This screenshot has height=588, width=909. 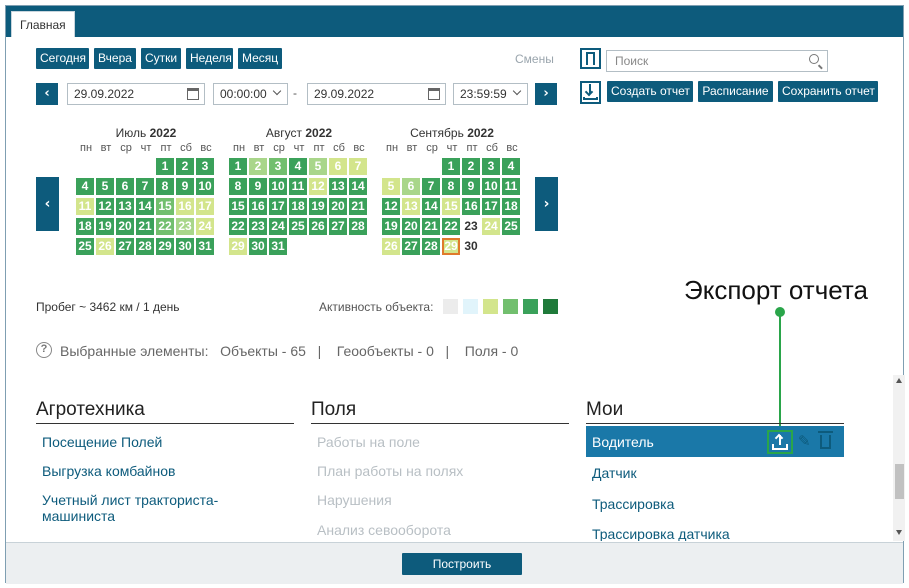 I want to click on search-icon, so click(x=814, y=59).